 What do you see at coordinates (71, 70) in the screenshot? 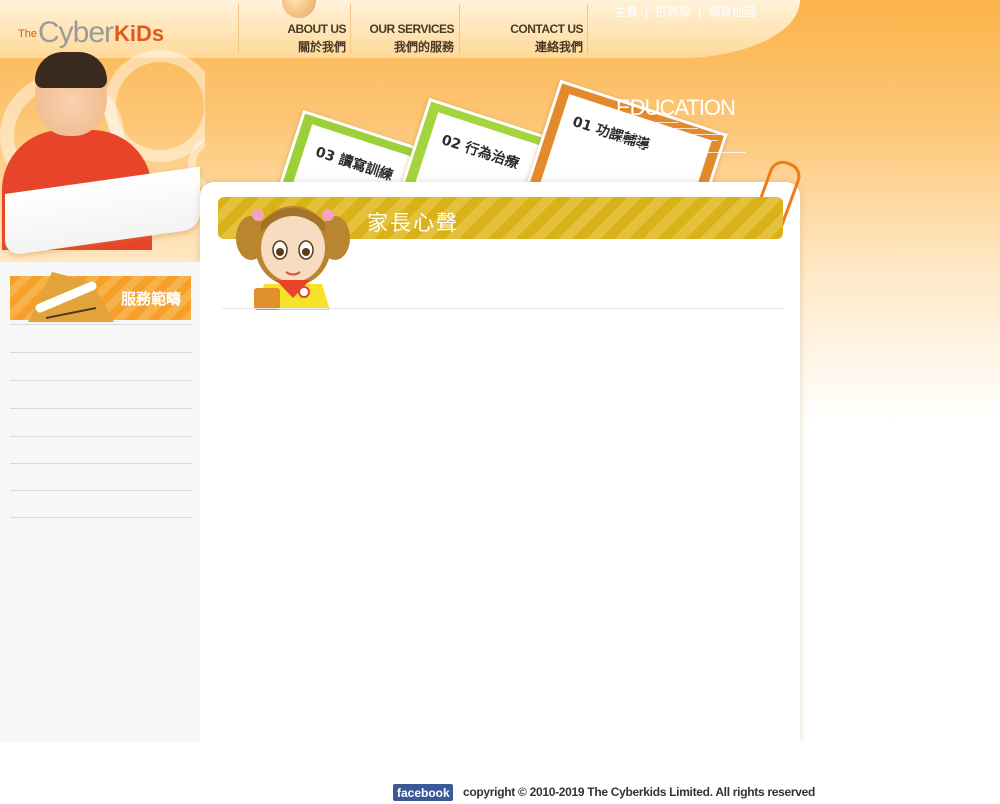
I see `child-hair` at bounding box center [71, 70].